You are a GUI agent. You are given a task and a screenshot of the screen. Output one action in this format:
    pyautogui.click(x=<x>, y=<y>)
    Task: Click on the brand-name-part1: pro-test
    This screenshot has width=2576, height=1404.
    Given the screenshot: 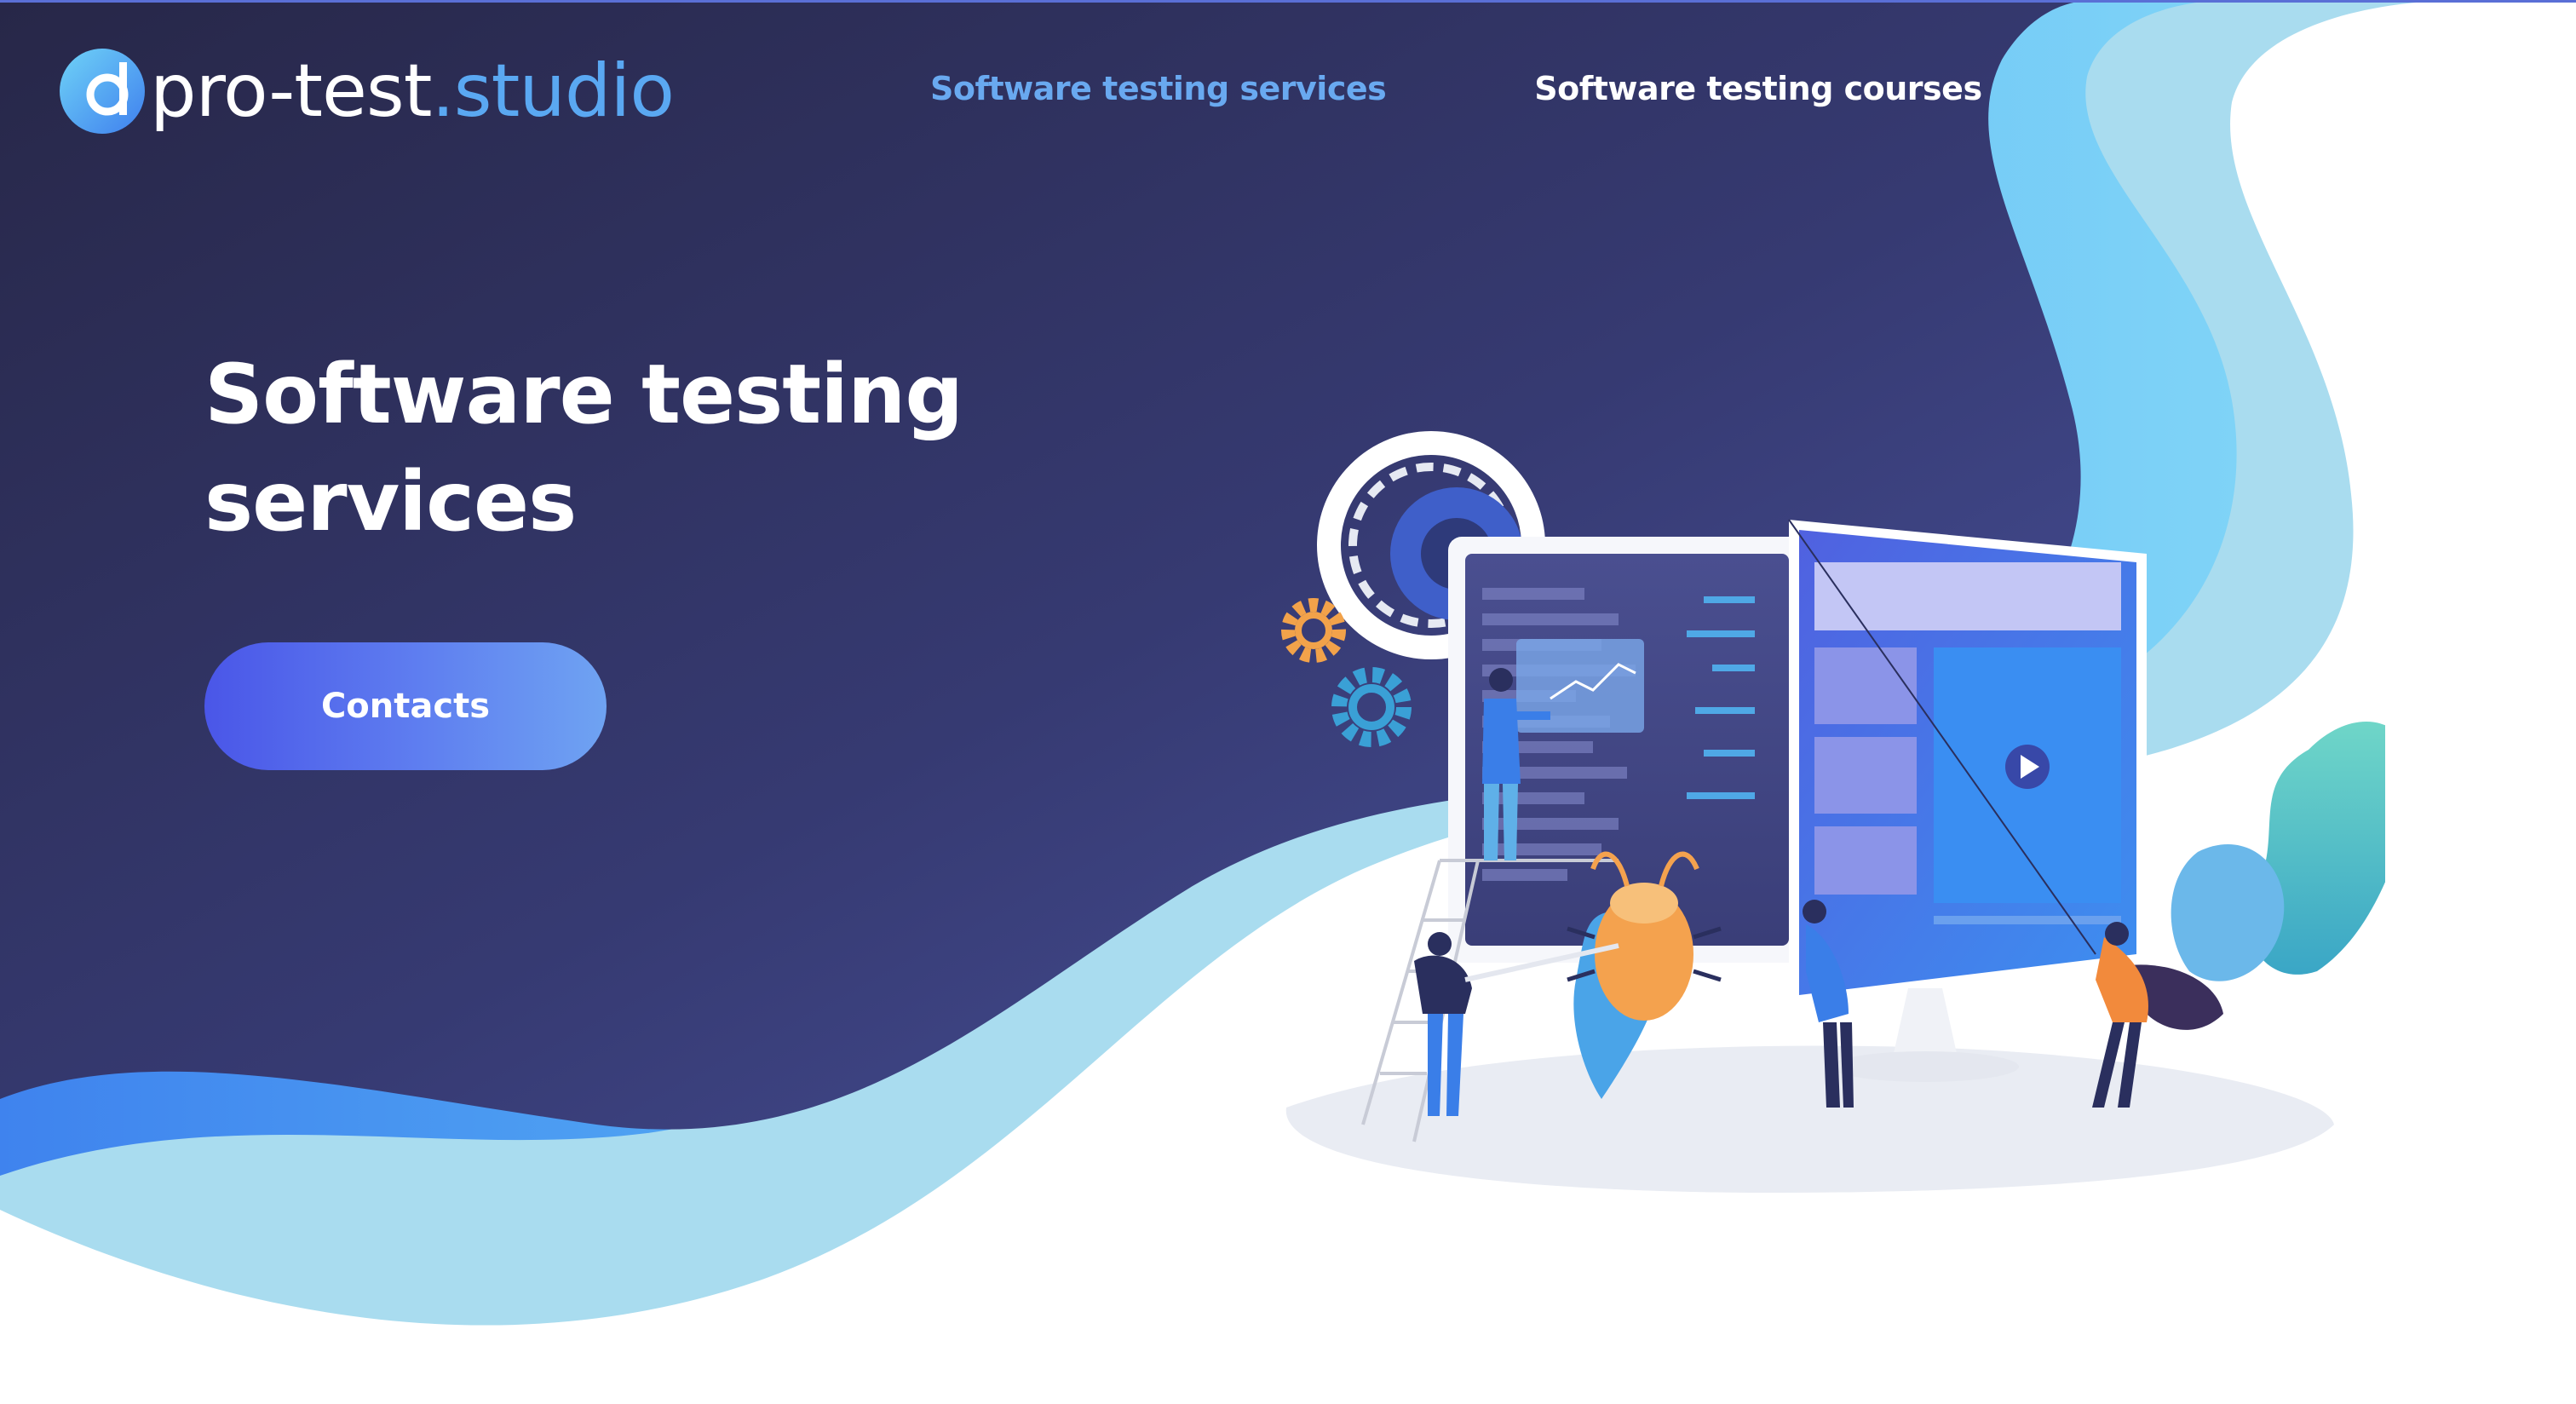 What is the action you would take?
    pyautogui.click(x=291, y=91)
    